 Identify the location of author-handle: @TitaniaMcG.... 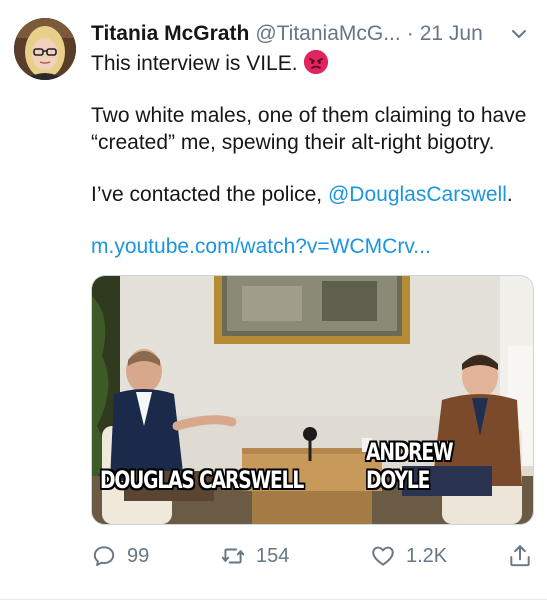
(327, 34).